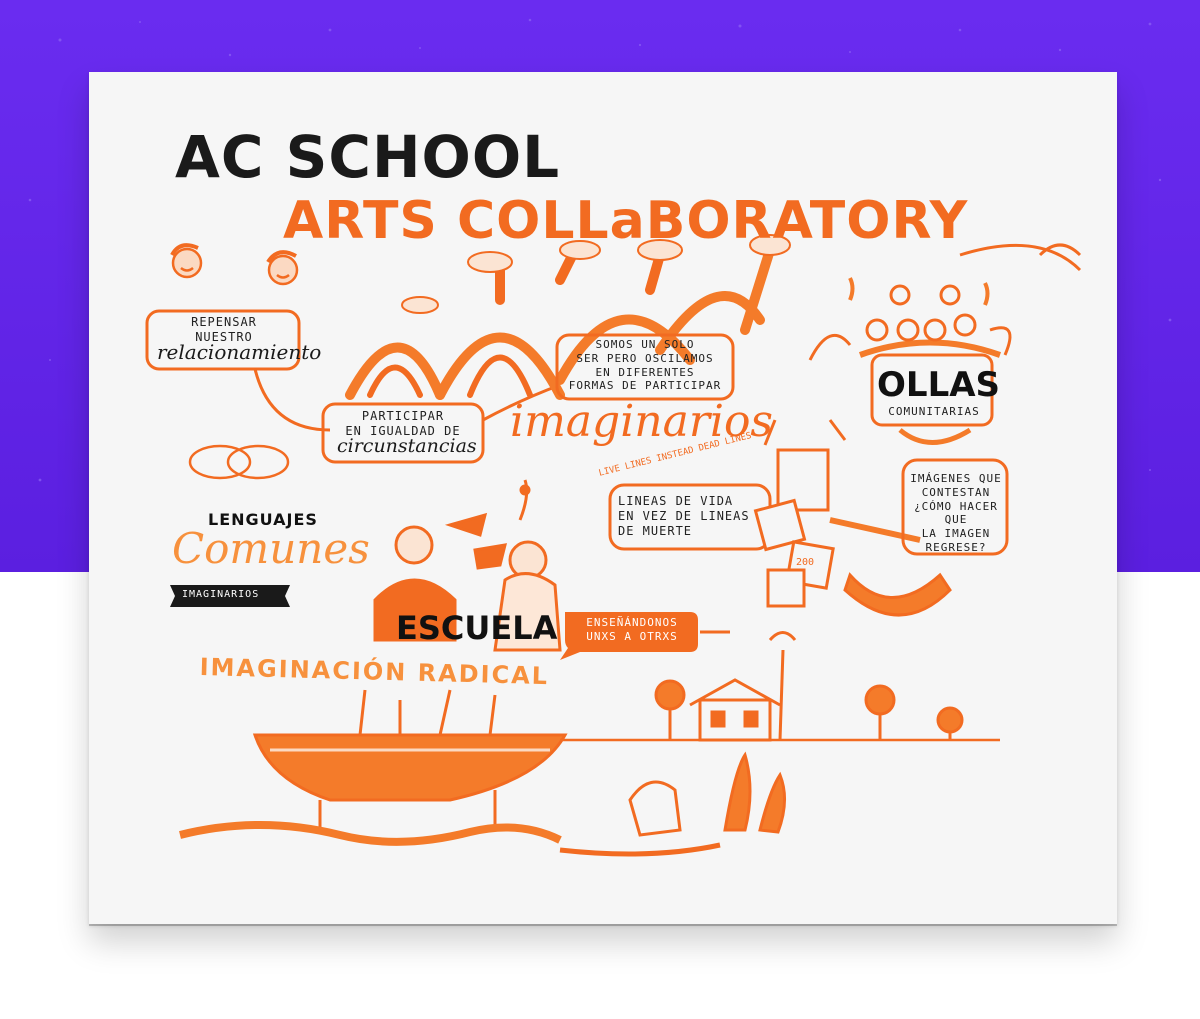 The width and height of the screenshot is (1200, 1019). I want to click on ensenandonos-text: ENSEÑÁNDONOS UNXS A OTRXS, so click(632, 629).